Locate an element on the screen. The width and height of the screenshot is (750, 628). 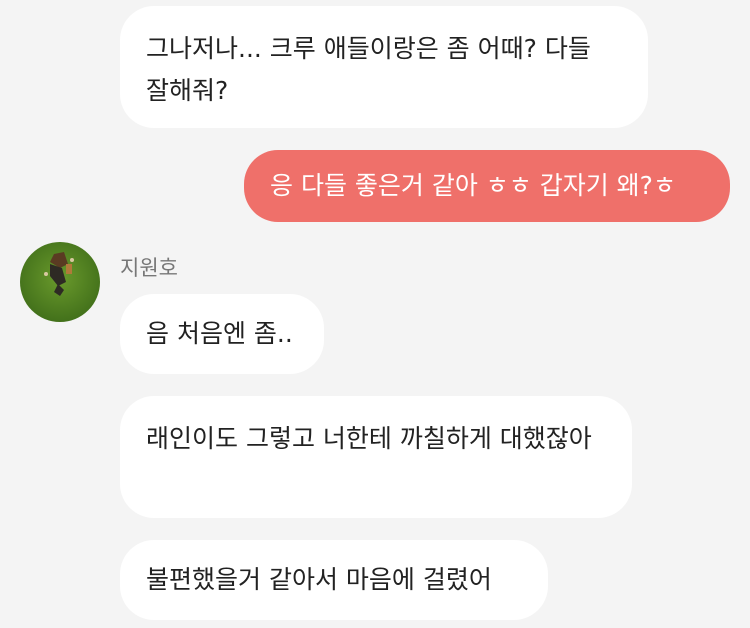
message-bubble-received: 음 처음엔 좀.. is located at coordinates (222, 334).